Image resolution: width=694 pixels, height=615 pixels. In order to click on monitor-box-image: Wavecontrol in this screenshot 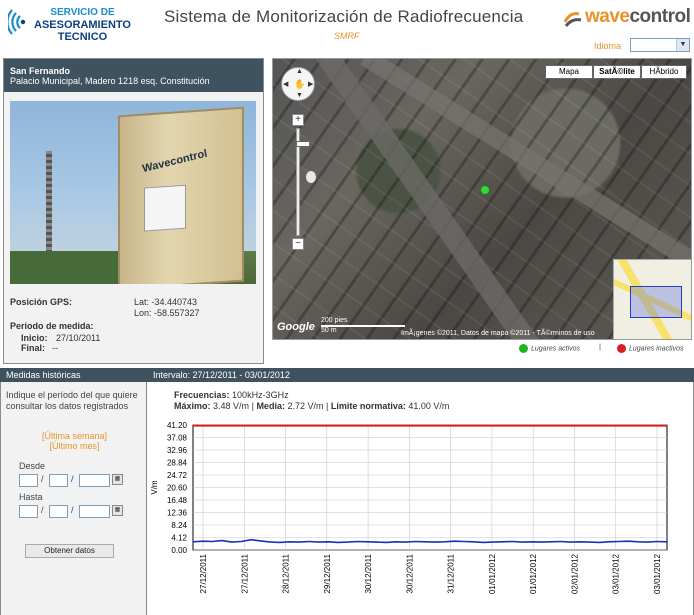, I will do `click(181, 195)`.